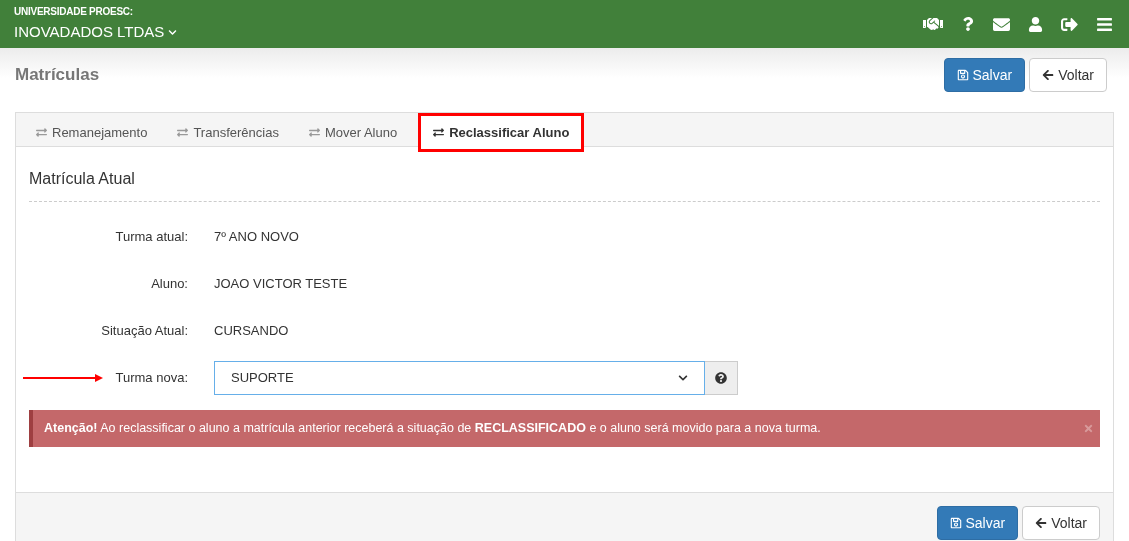  What do you see at coordinates (1069, 24) in the screenshot?
I see `logout-icon` at bounding box center [1069, 24].